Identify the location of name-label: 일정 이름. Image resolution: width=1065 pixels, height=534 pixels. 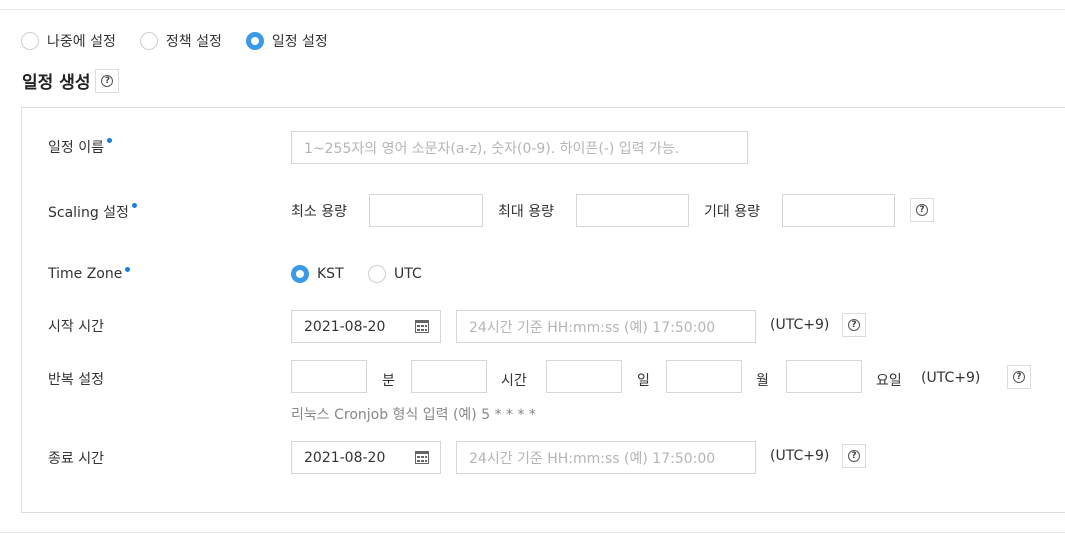
(80, 147).